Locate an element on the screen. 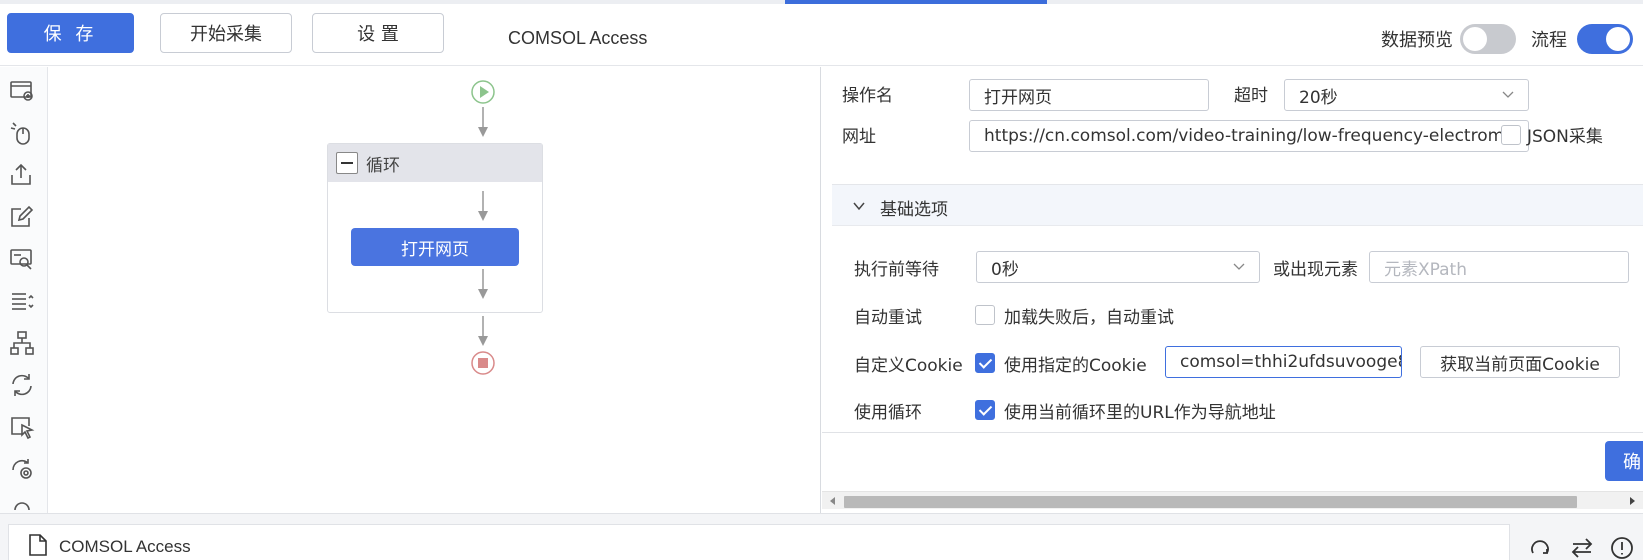  collapse-button is located at coordinates (347, 163).